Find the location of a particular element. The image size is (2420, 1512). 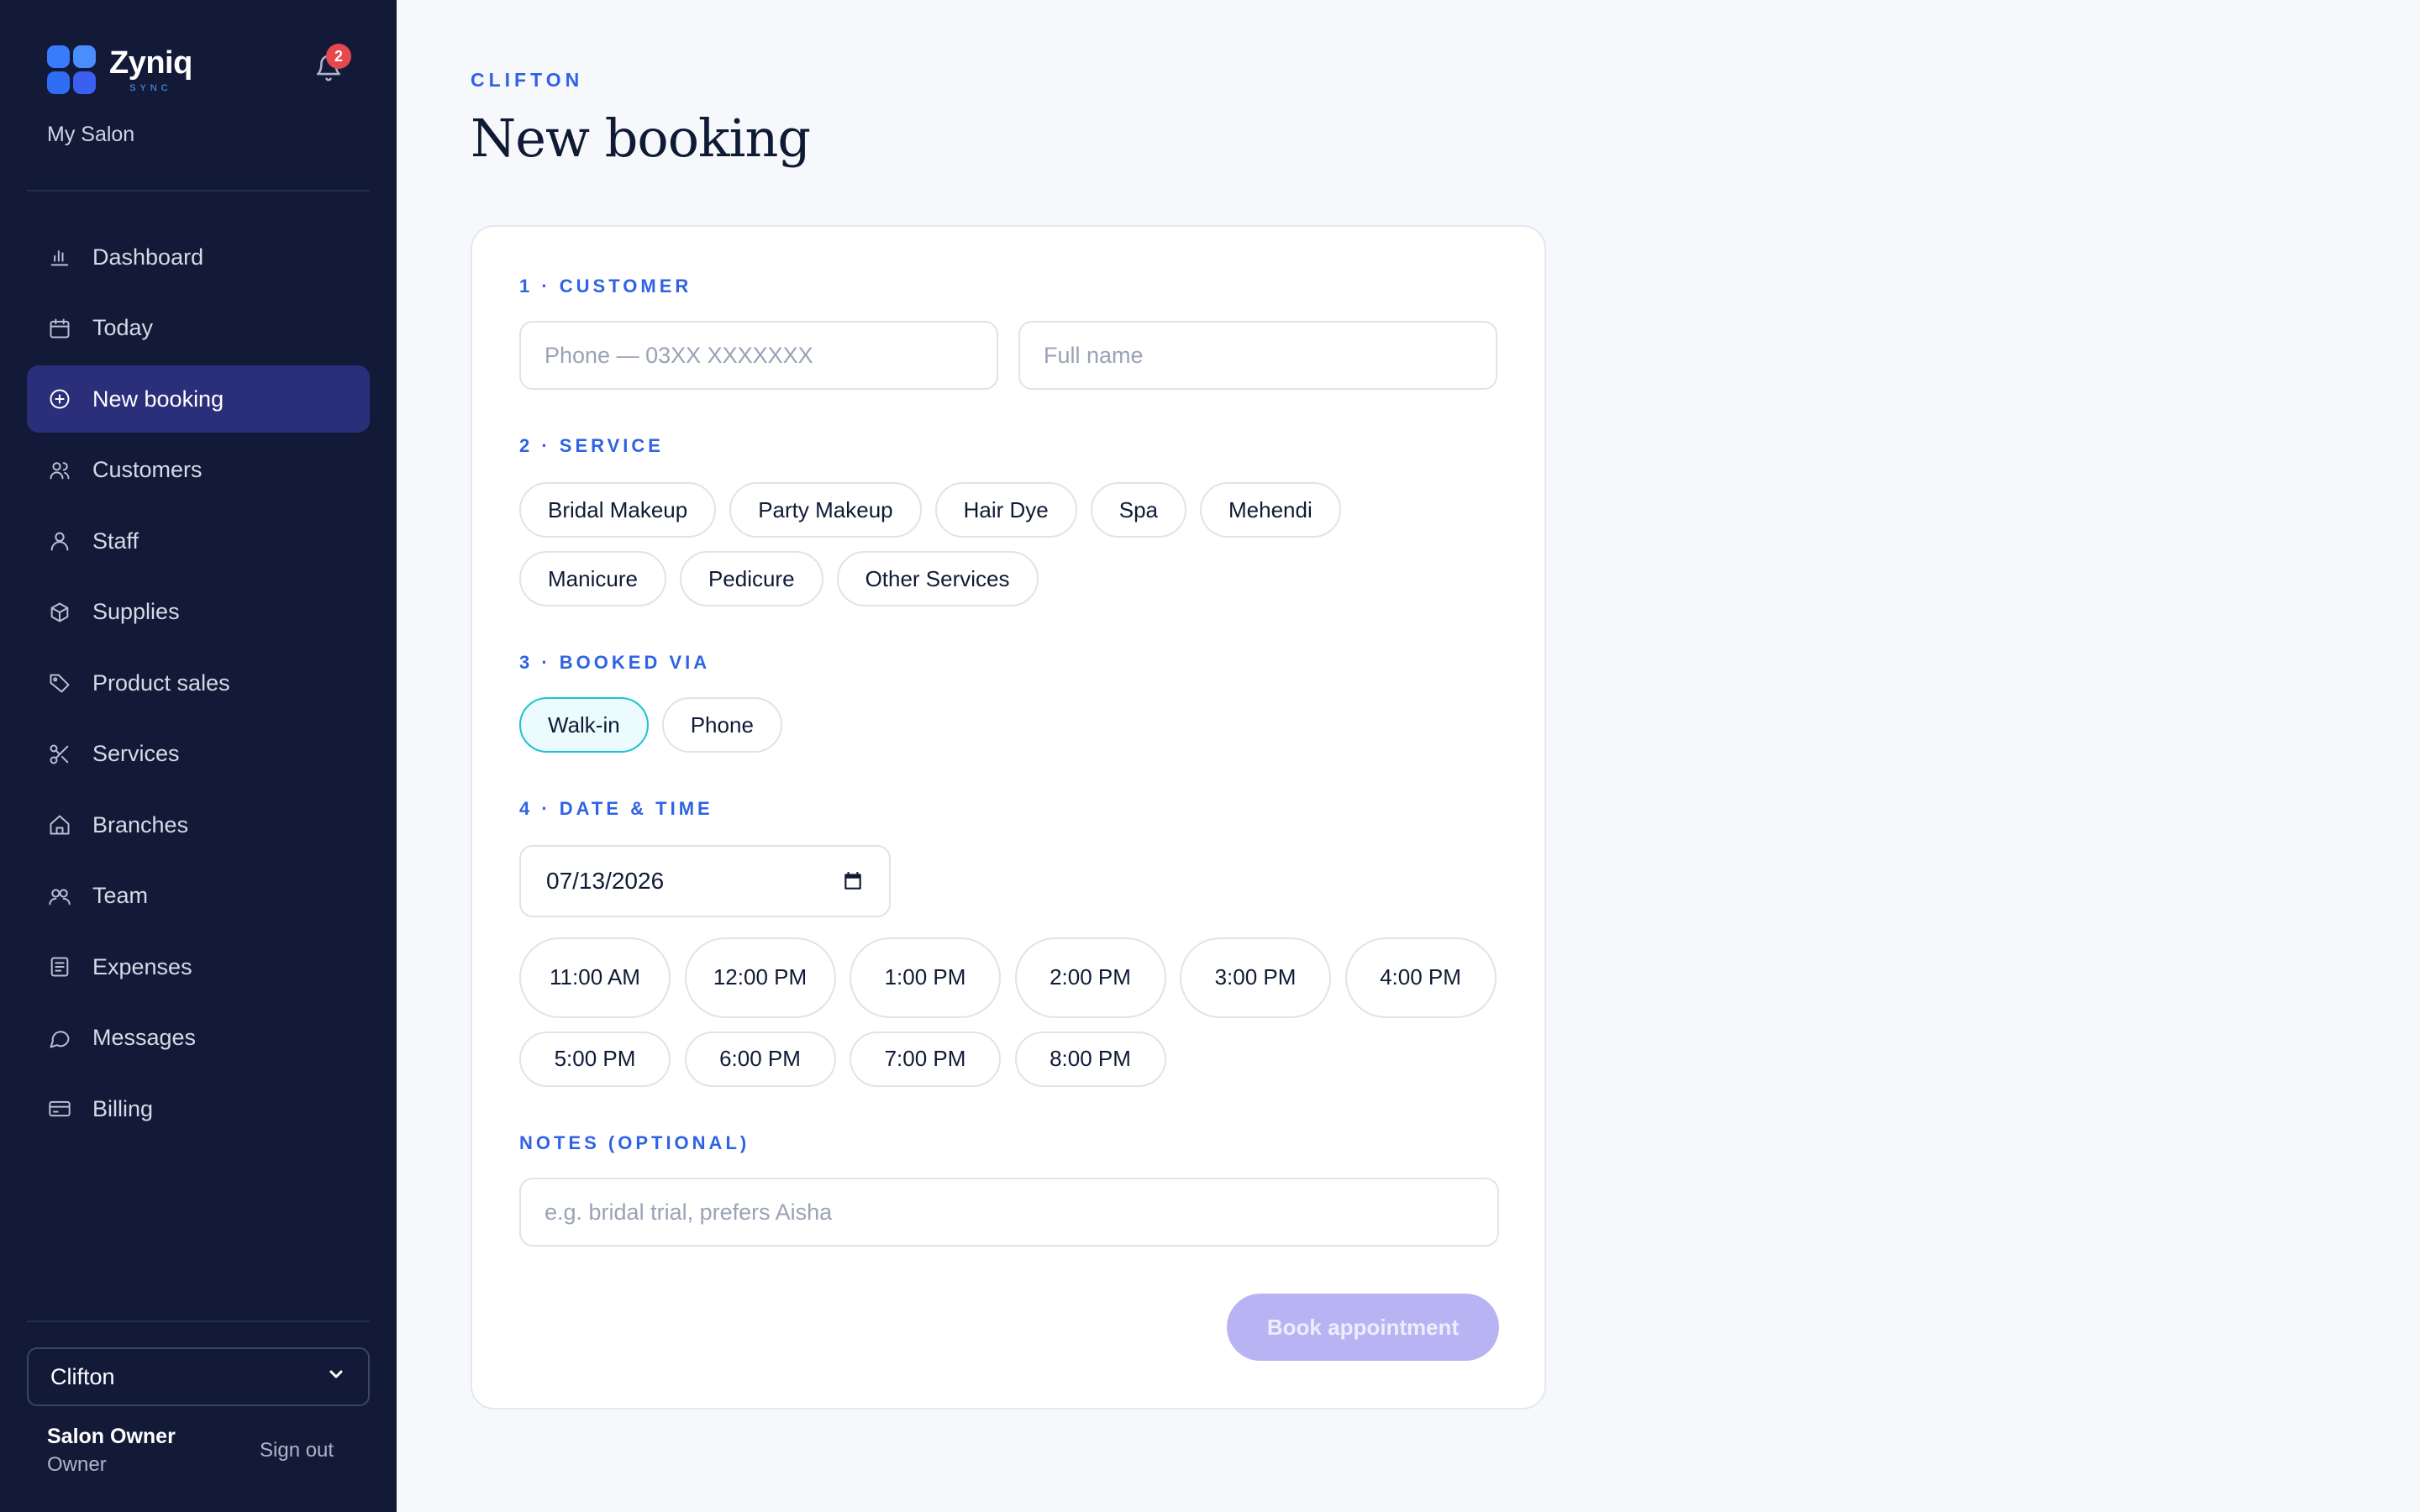

sidebar-item-label: Customers is located at coordinates (147, 469).